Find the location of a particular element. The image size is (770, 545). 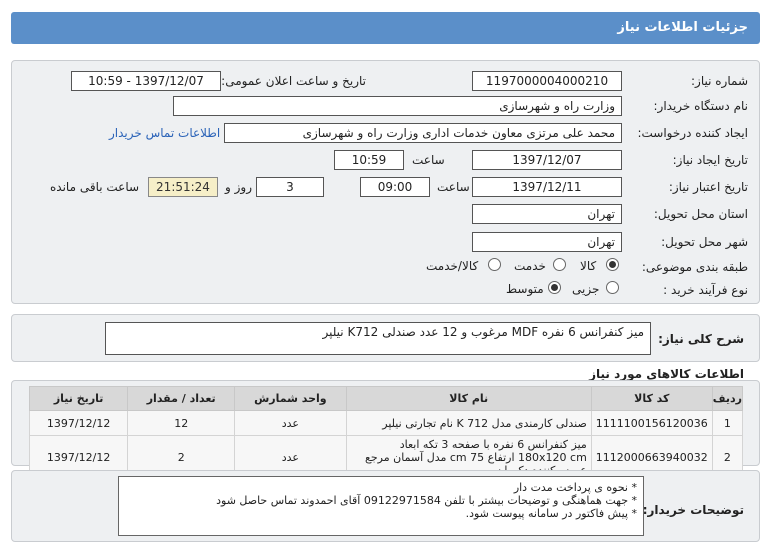

need-number-label: شماره نیاز: is located at coordinates (719, 81).